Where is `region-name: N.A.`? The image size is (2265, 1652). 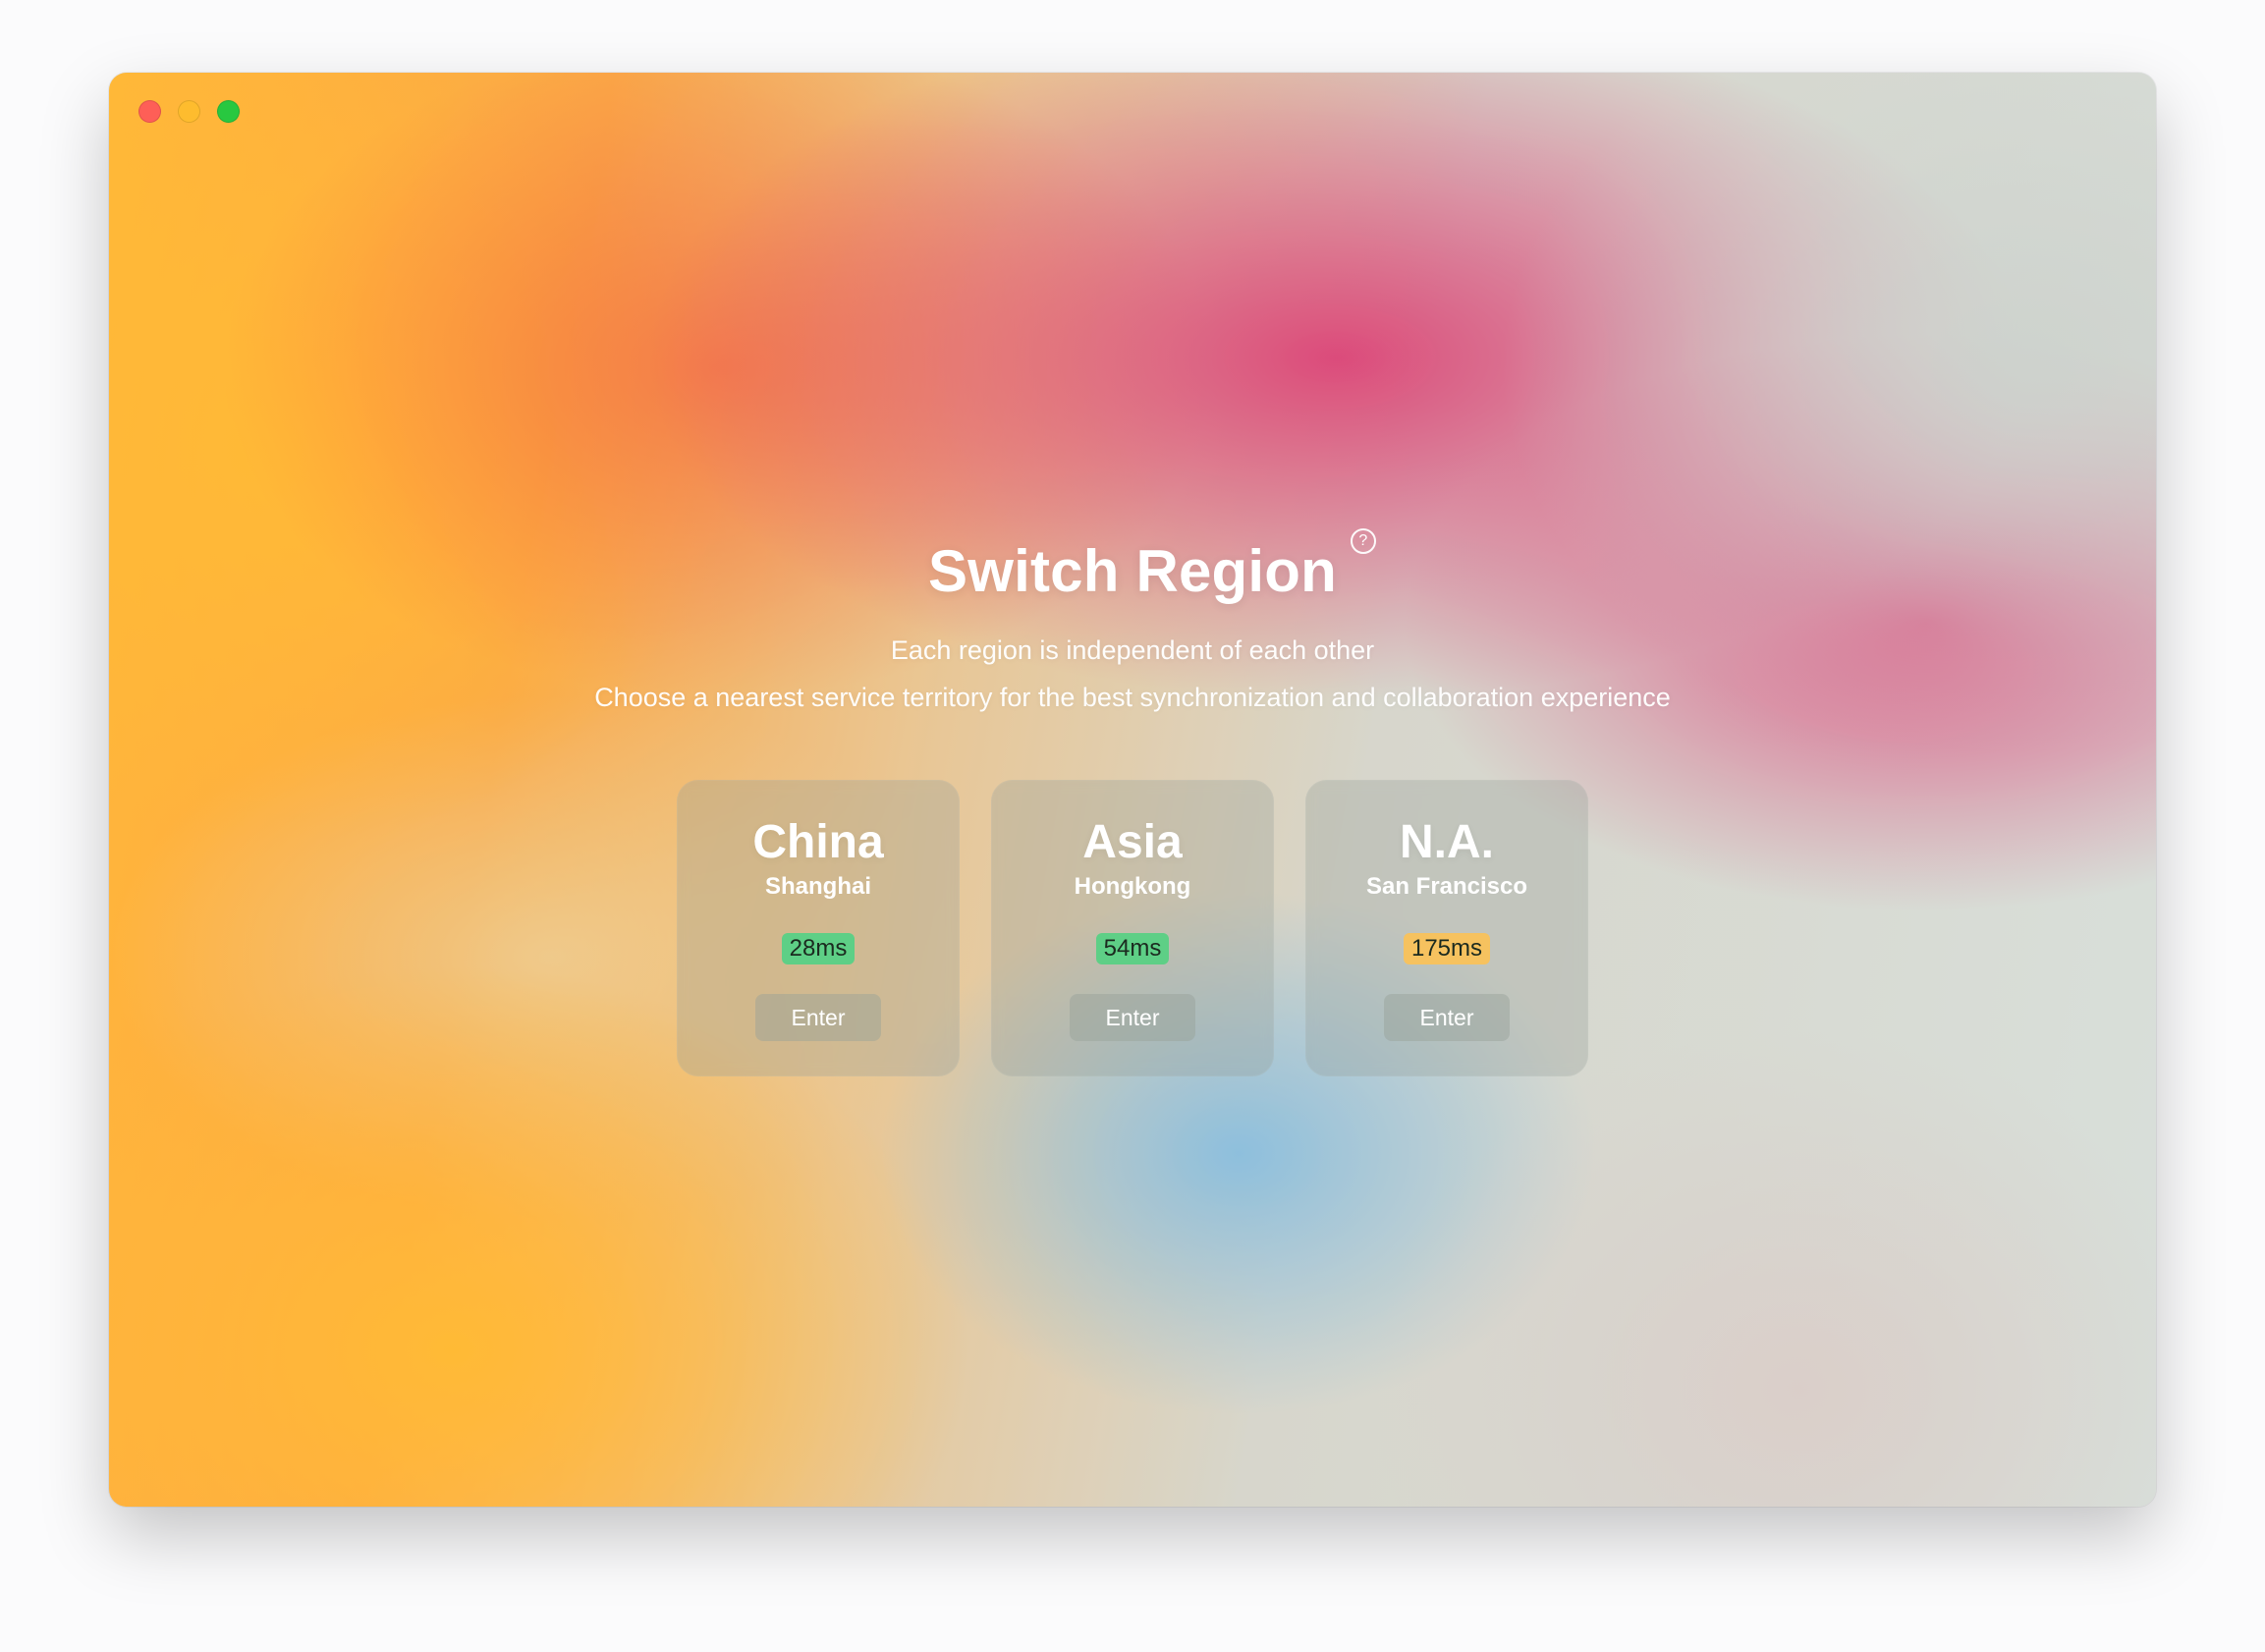
region-name: N.A. is located at coordinates (1447, 842).